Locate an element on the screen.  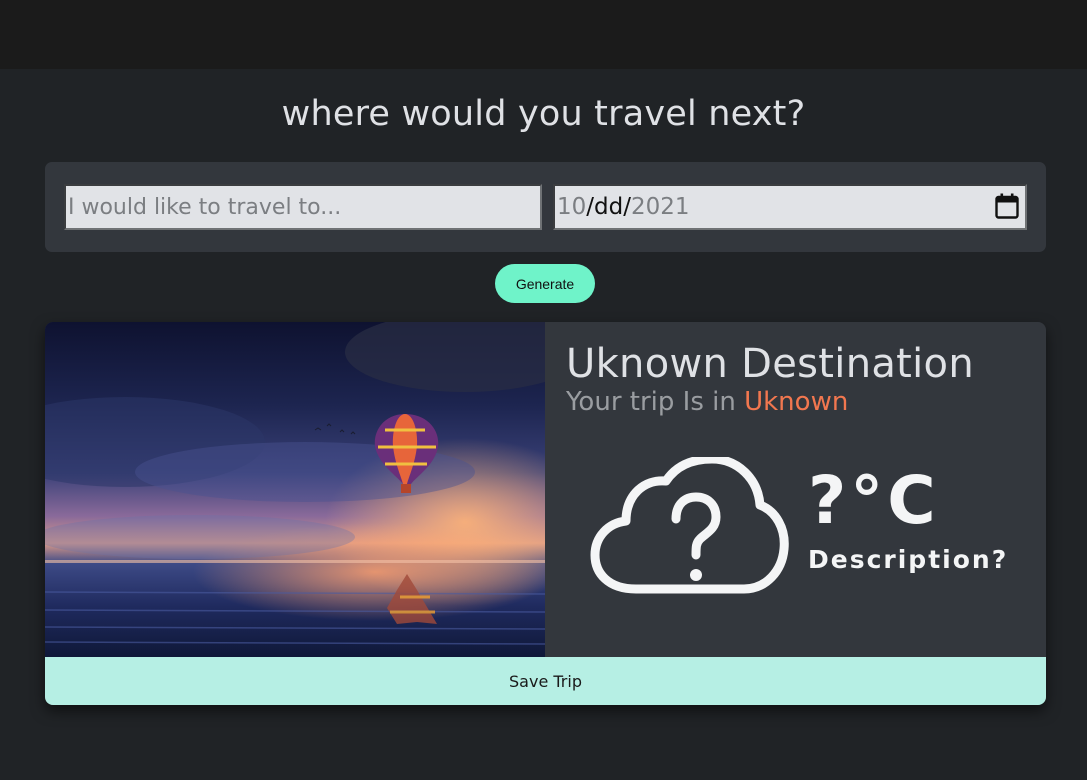
date-input: 10/dd/2021 is located at coordinates (790, 207).